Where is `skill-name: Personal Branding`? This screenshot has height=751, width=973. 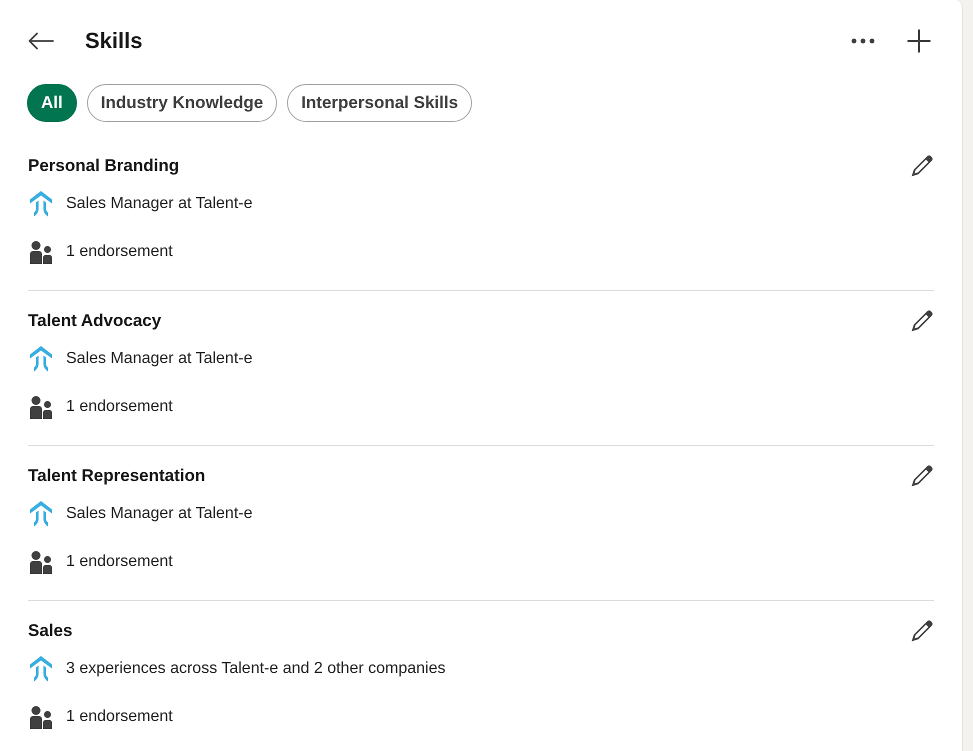 skill-name: Personal Branding is located at coordinates (104, 166).